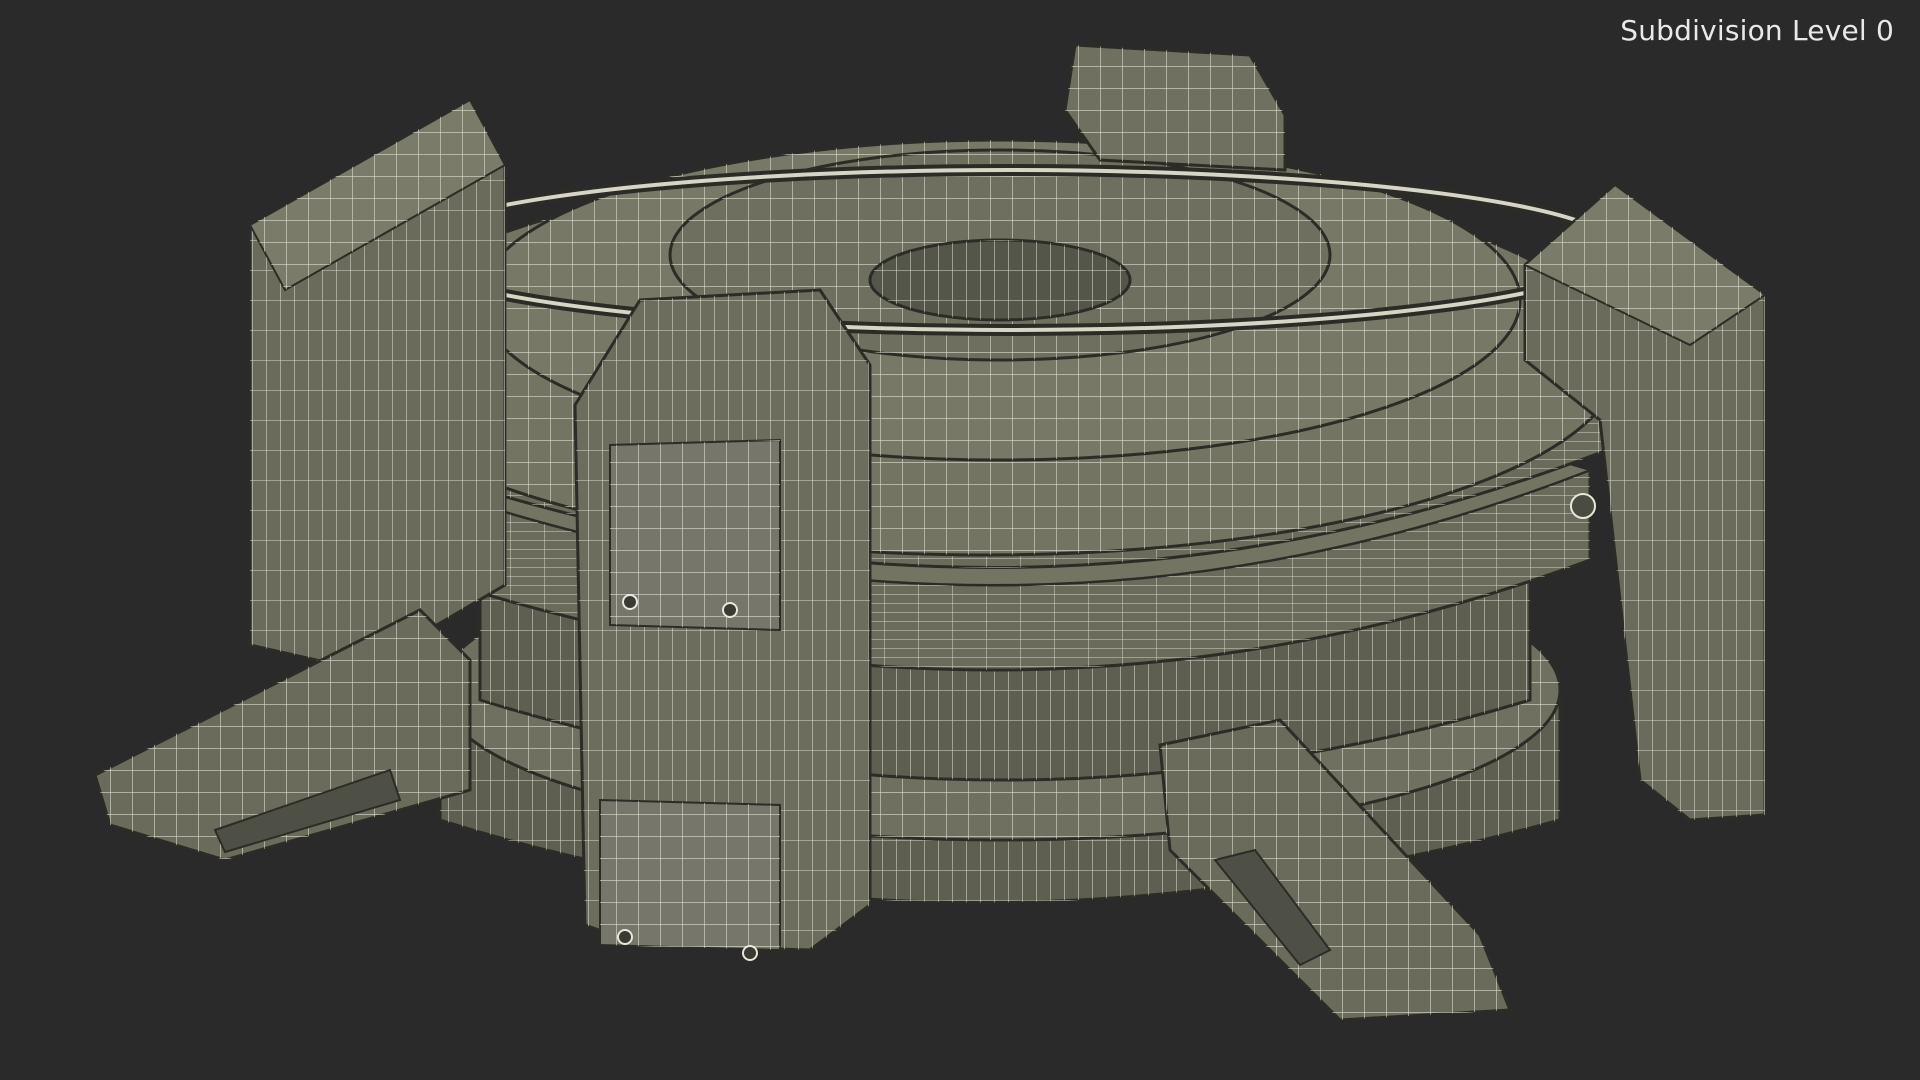 The image size is (1920, 1080). What do you see at coordinates (377, 384) in the screenshot?
I see `pillar-back-left` at bounding box center [377, 384].